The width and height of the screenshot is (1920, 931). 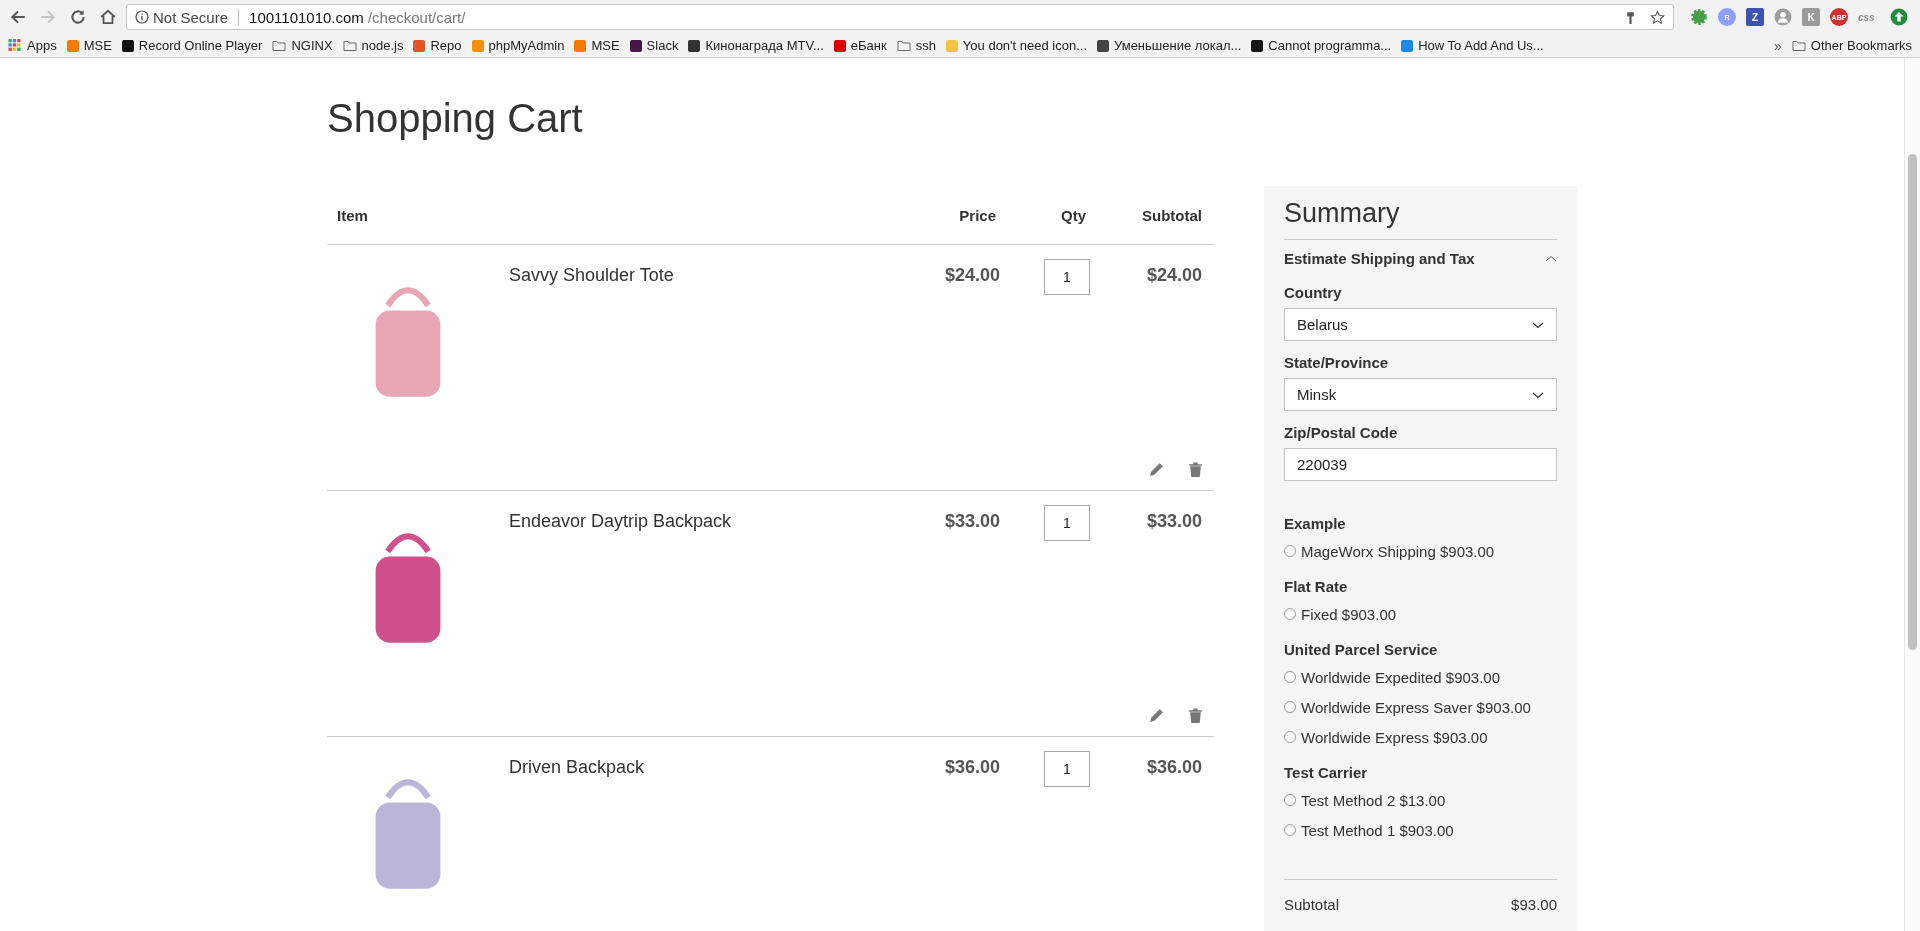 What do you see at coordinates (373, 45) in the screenshot?
I see `bookmark: node.js` at bounding box center [373, 45].